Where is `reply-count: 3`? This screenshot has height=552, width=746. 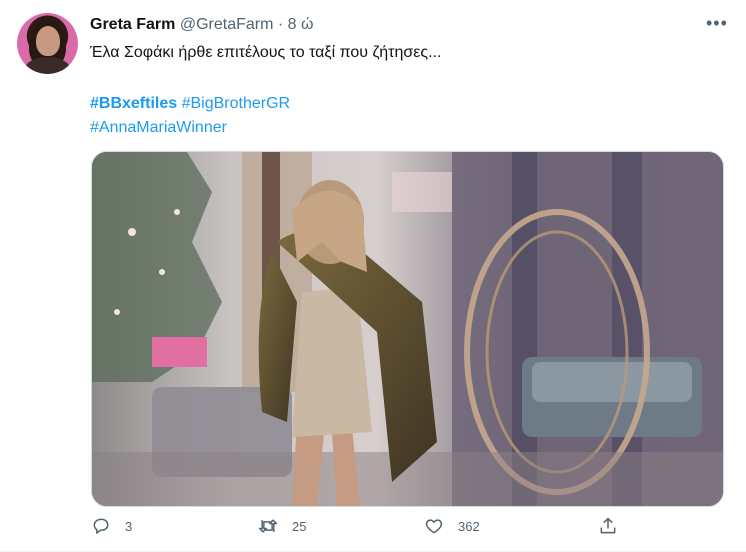 reply-count: 3 is located at coordinates (129, 526).